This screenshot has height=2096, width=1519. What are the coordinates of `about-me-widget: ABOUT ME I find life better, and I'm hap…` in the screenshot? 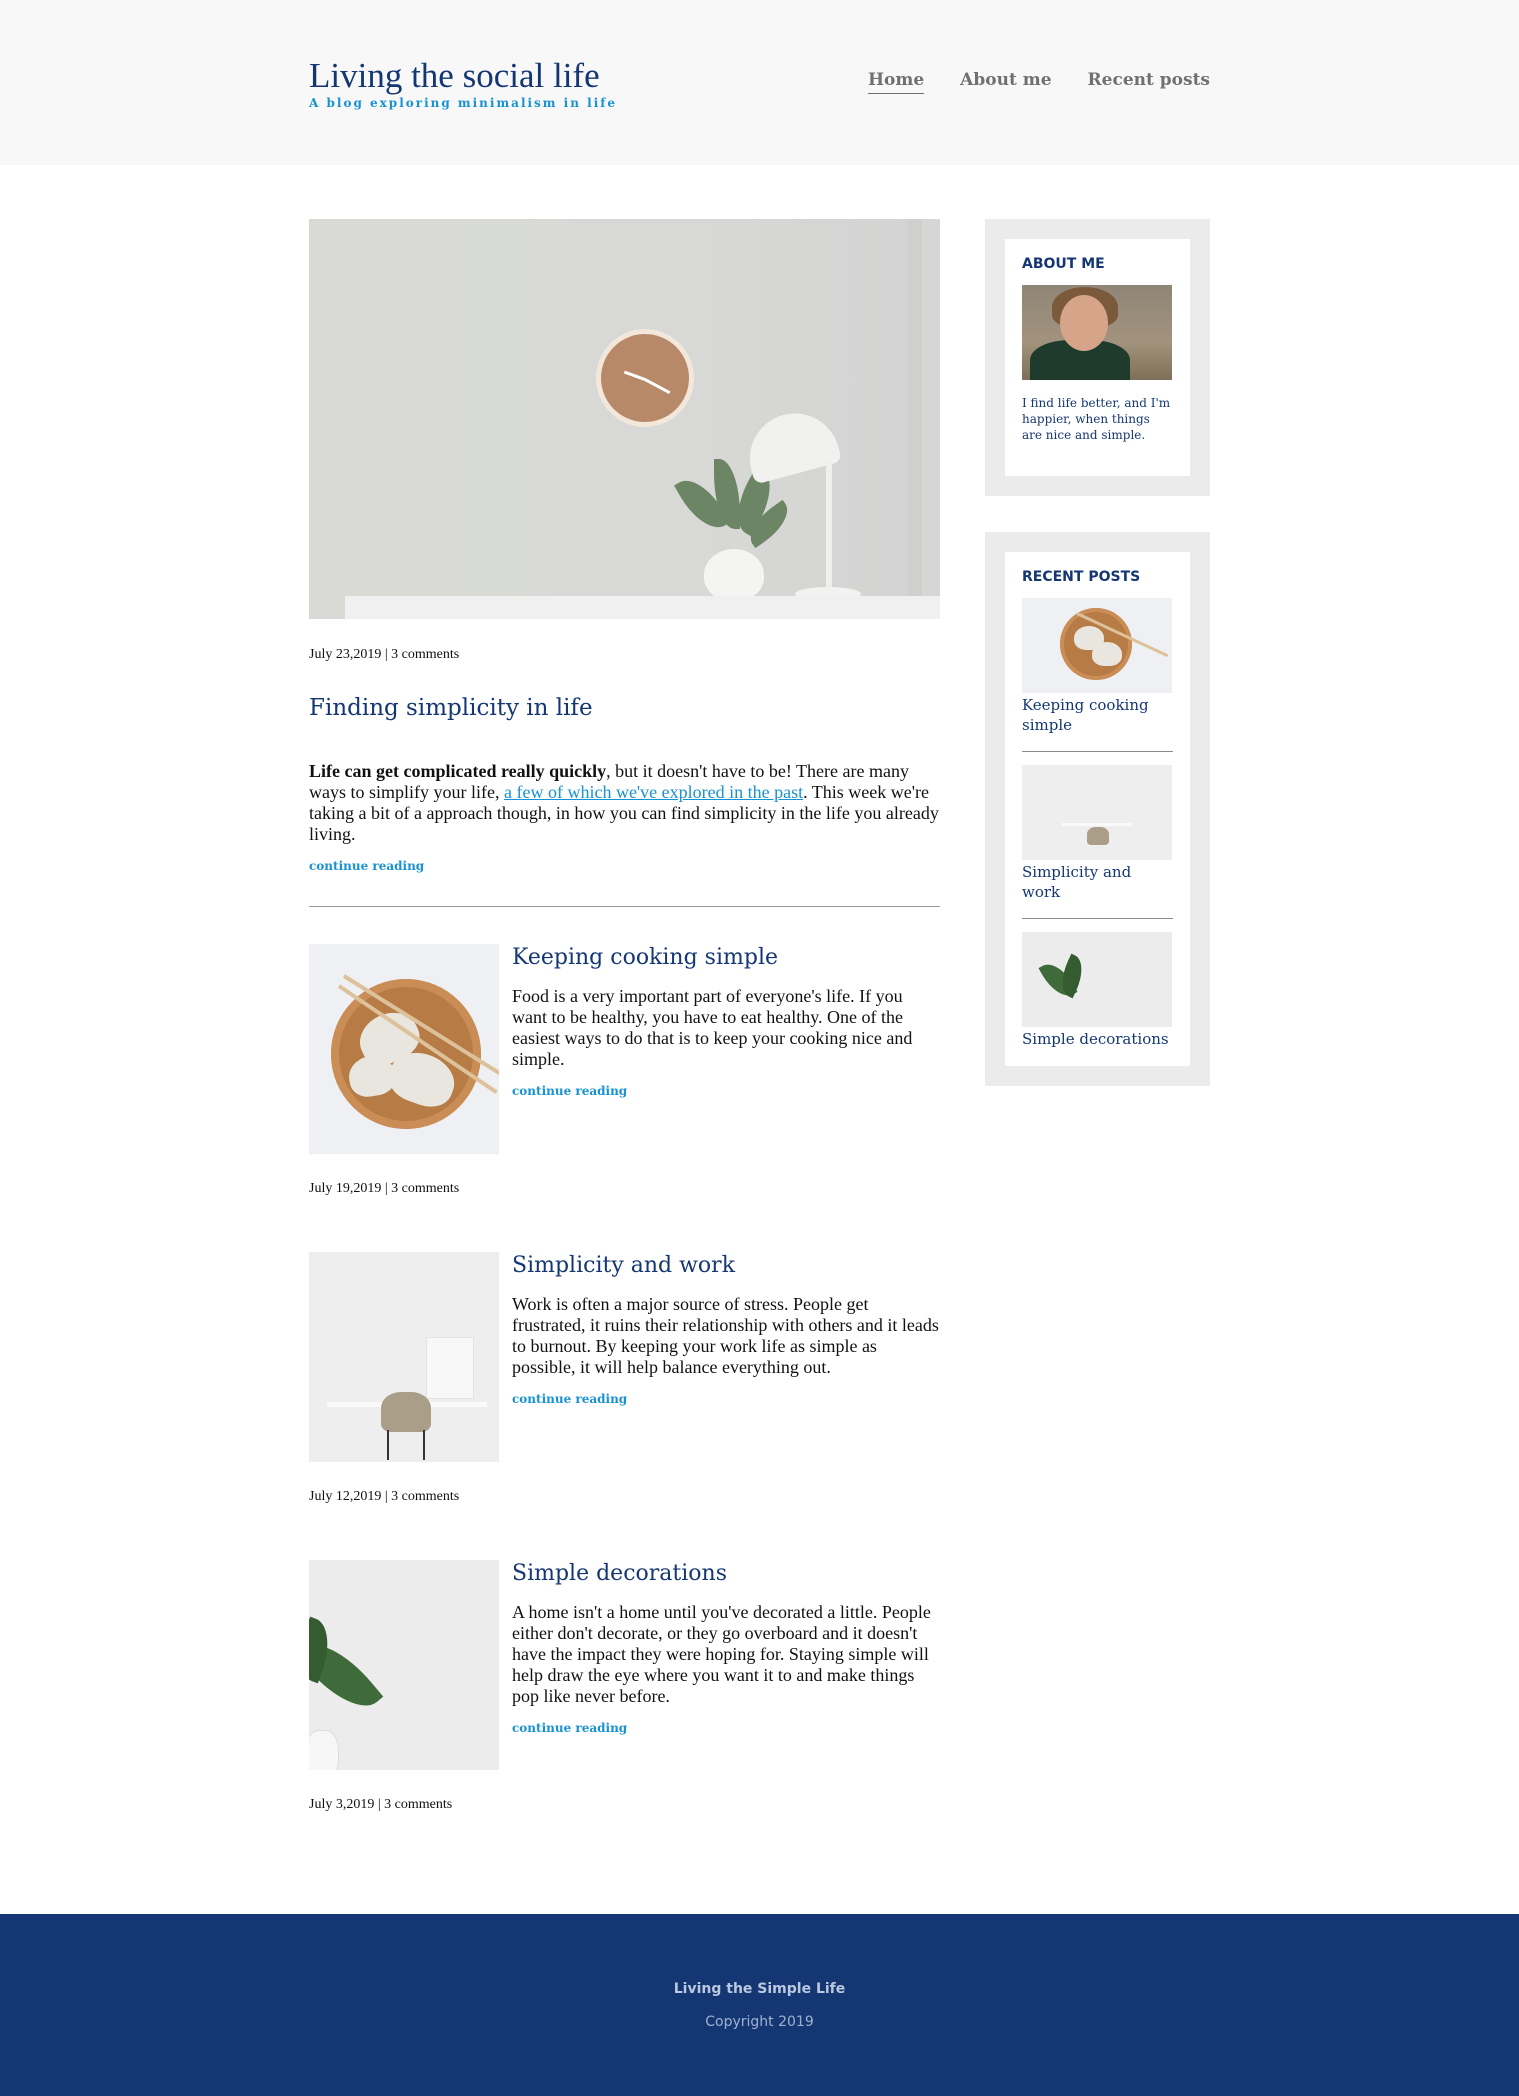 It's located at (1097, 357).